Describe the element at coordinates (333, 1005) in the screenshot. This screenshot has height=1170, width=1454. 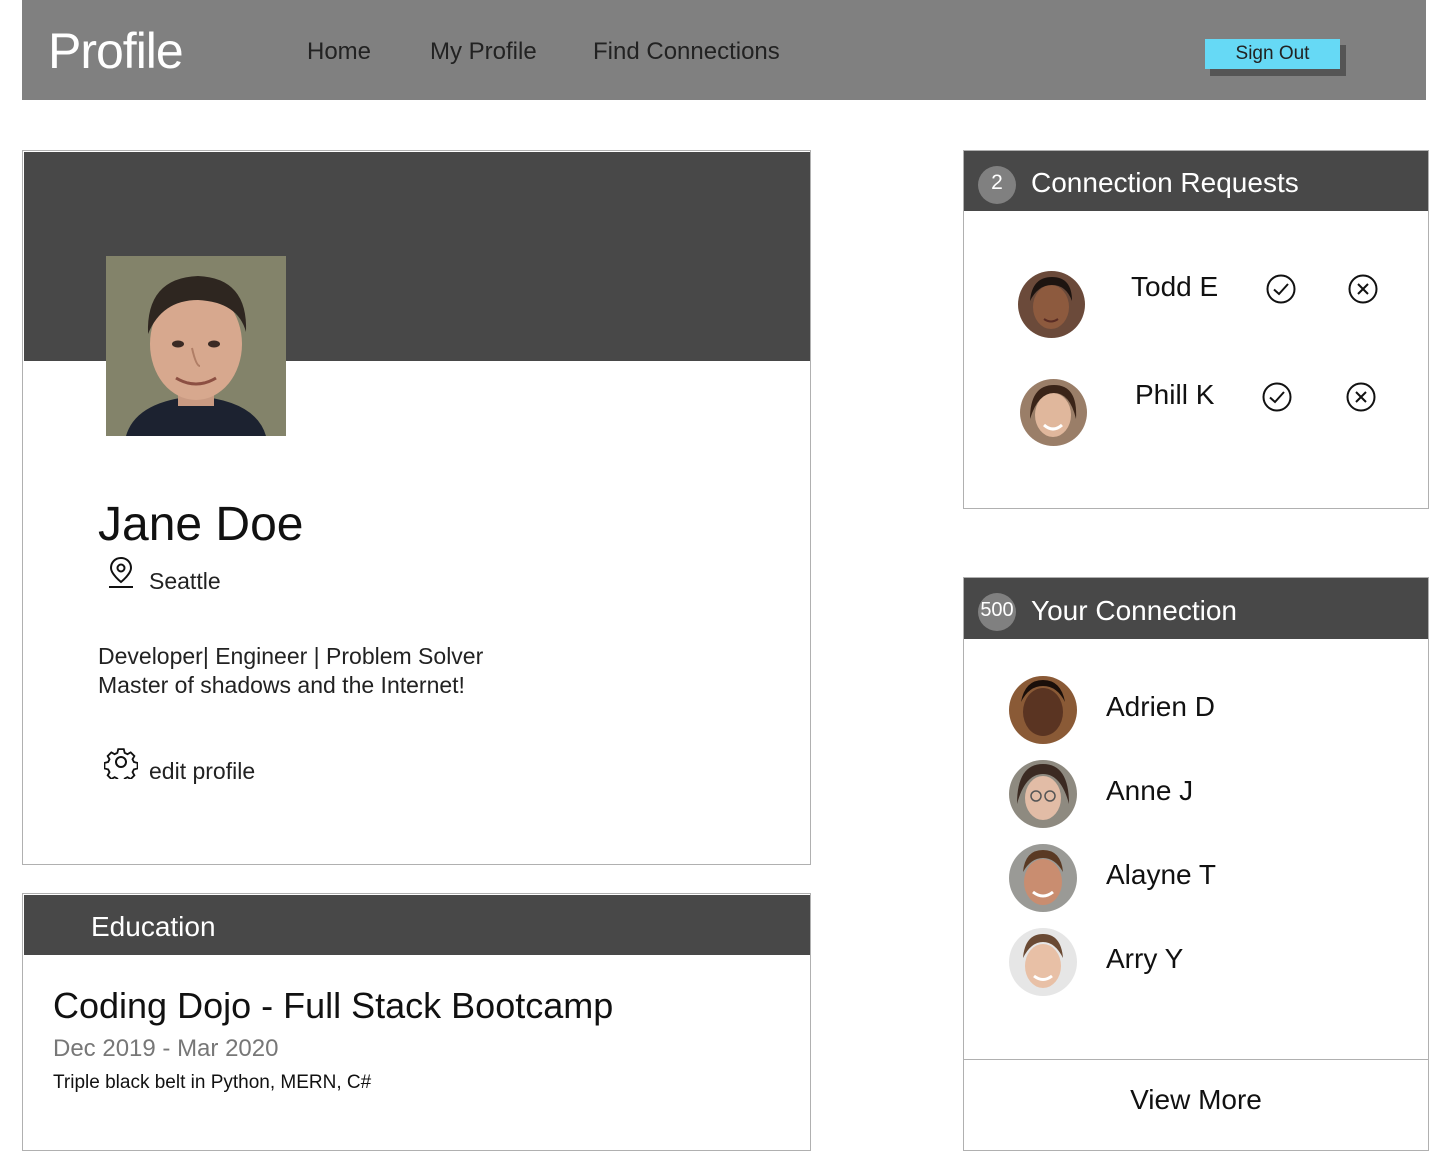
I see `education-school: Coding Dojo - Full Stack Bootcamp` at that location.